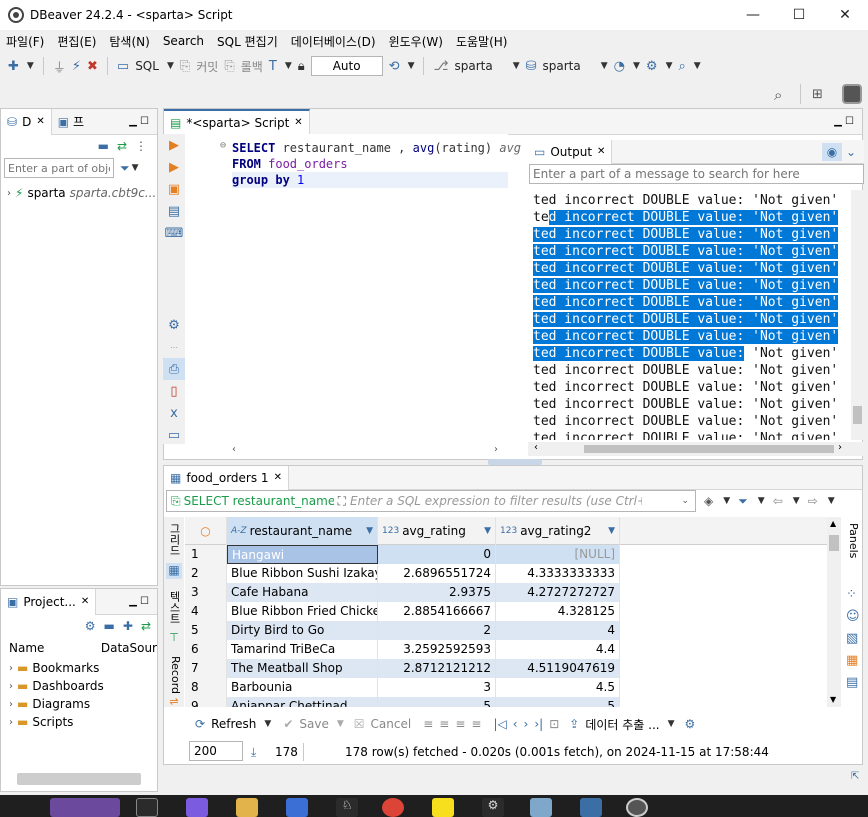  Describe the element at coordinates (206, 668) in the screenshot. I see `row-number: 7` at that location.